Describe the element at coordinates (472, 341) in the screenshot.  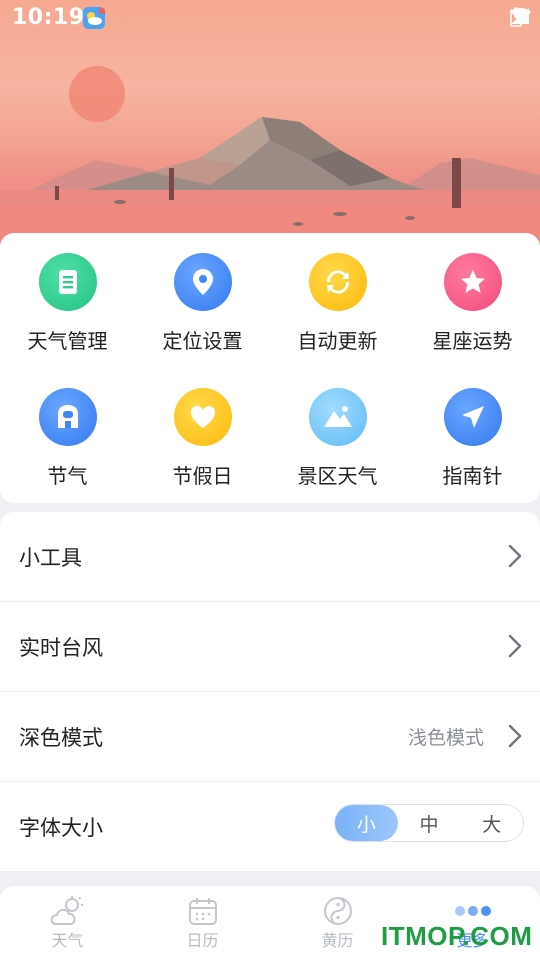
I see `feature-label: 星座运势` at that location.